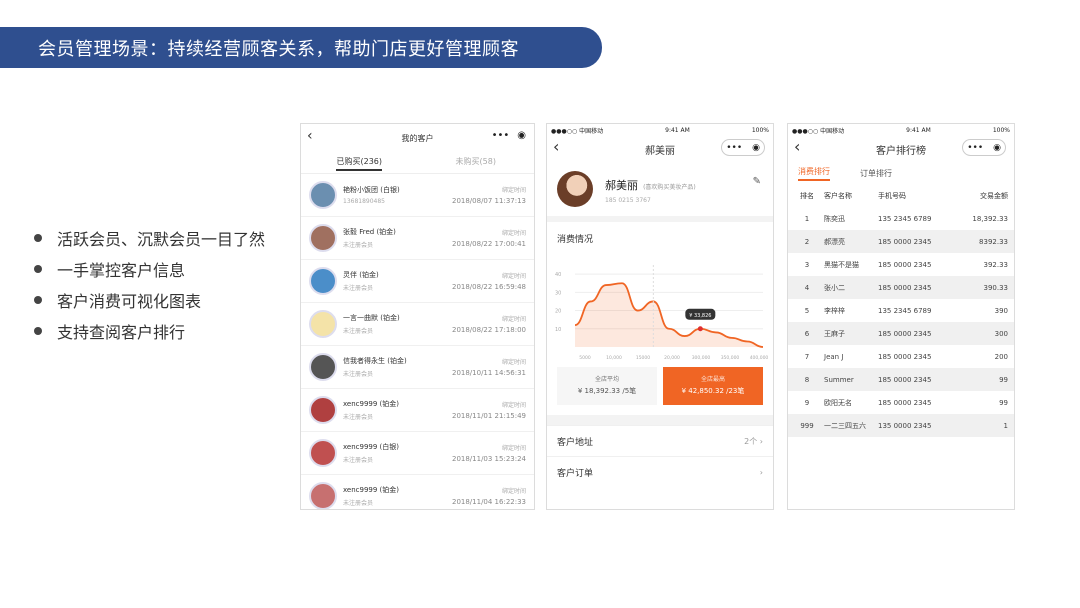 The width and height of the screenshot is (1080, 608). I want to click on ranking-tabs: 消费排行 订单排行, so click(901, 173).